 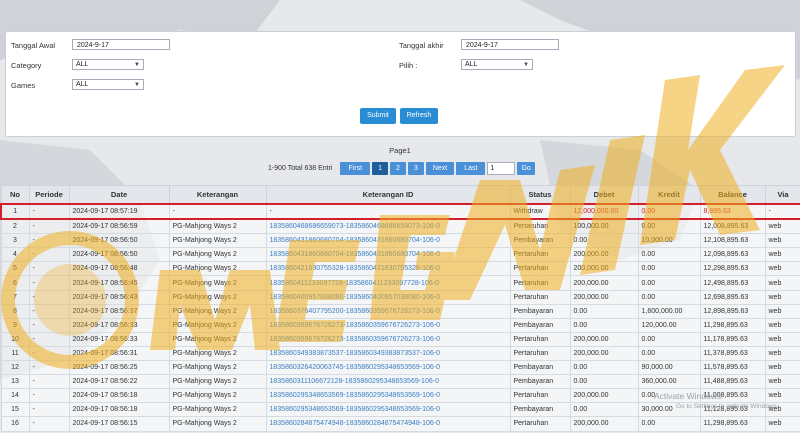 I want to click on category-select: ALL ▼, so click(x=108, y=64).